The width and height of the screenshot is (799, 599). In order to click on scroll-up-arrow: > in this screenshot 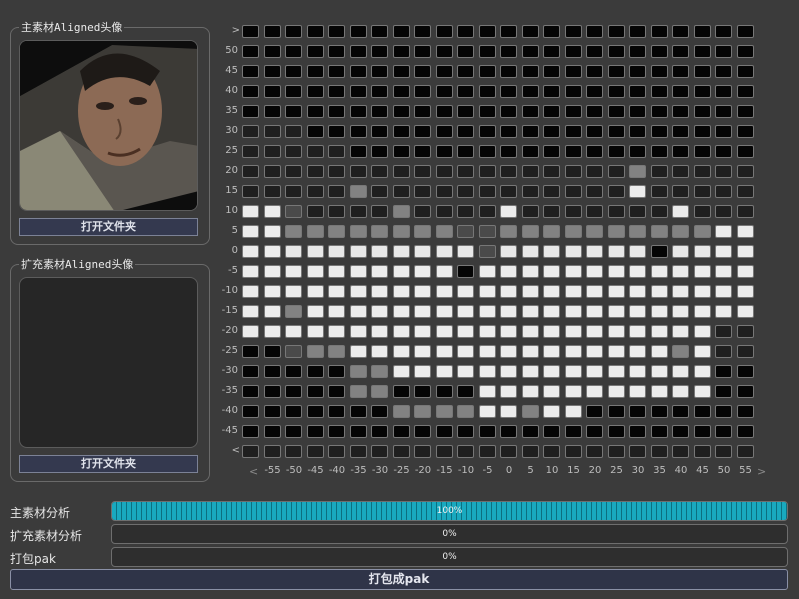, I will do `click(231, 30)`.